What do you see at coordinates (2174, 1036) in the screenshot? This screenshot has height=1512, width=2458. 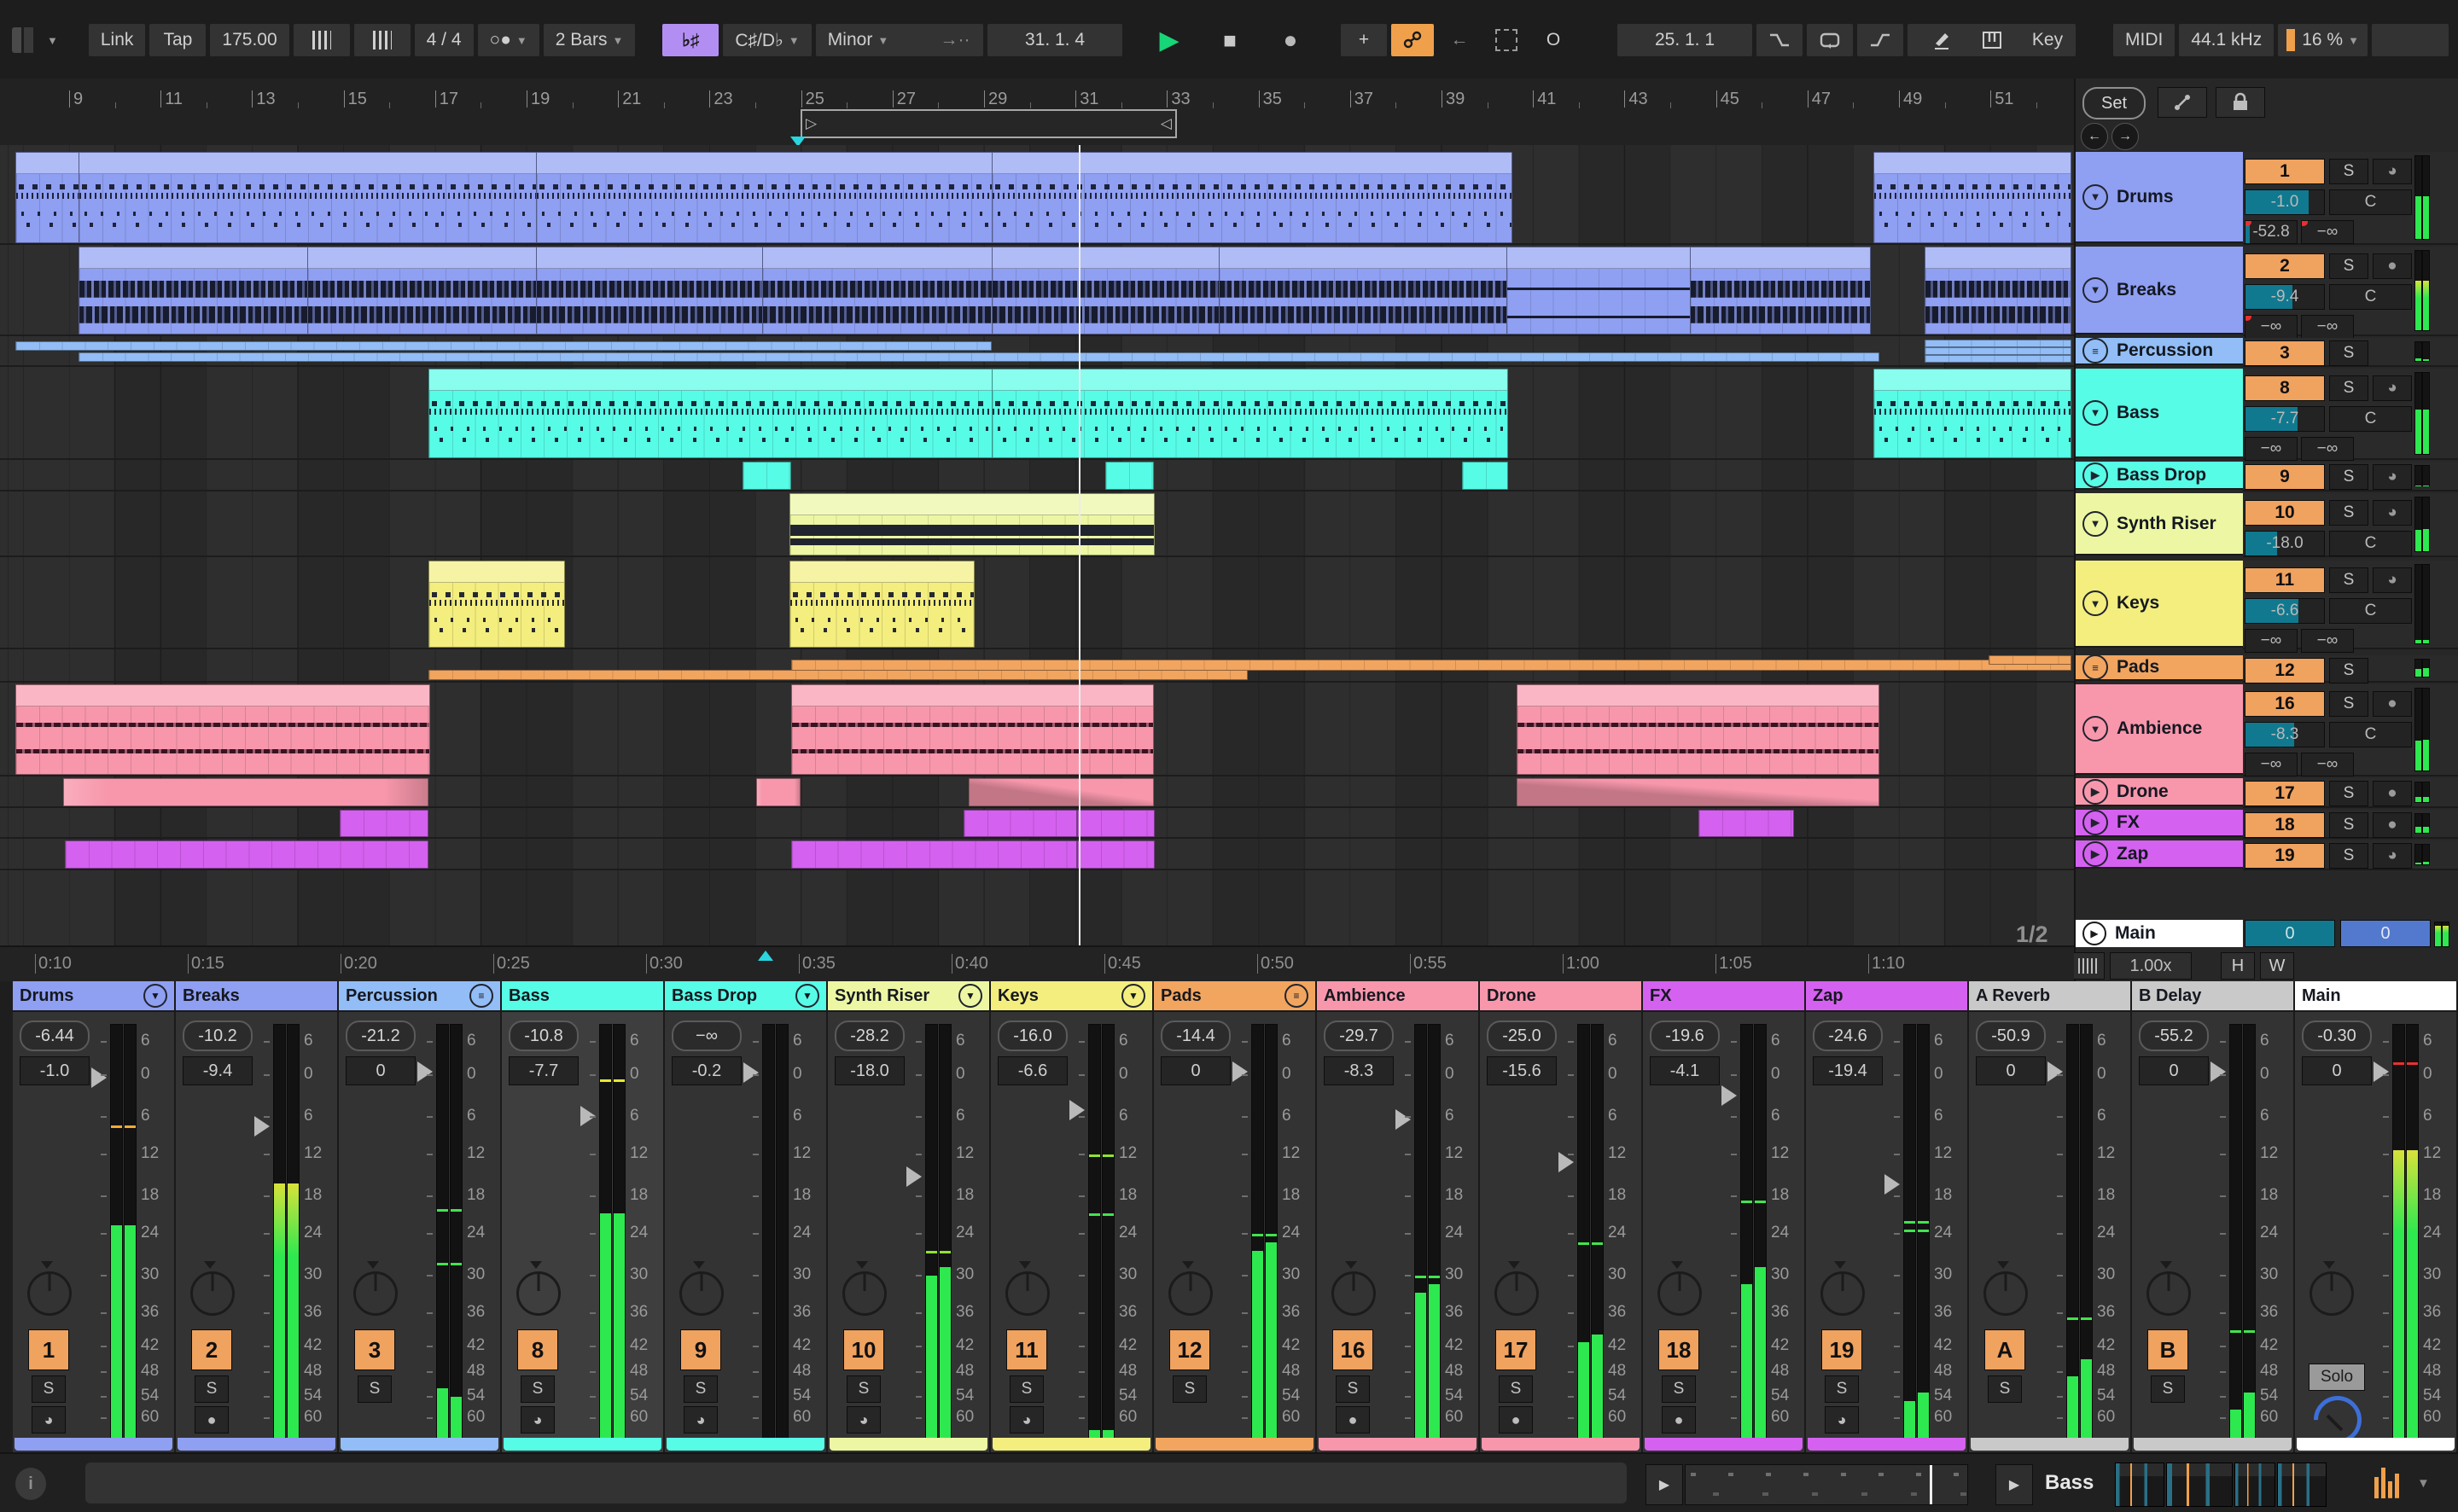 I see `peak-level-value: -55.2` at bounding box center [2174, 1036].